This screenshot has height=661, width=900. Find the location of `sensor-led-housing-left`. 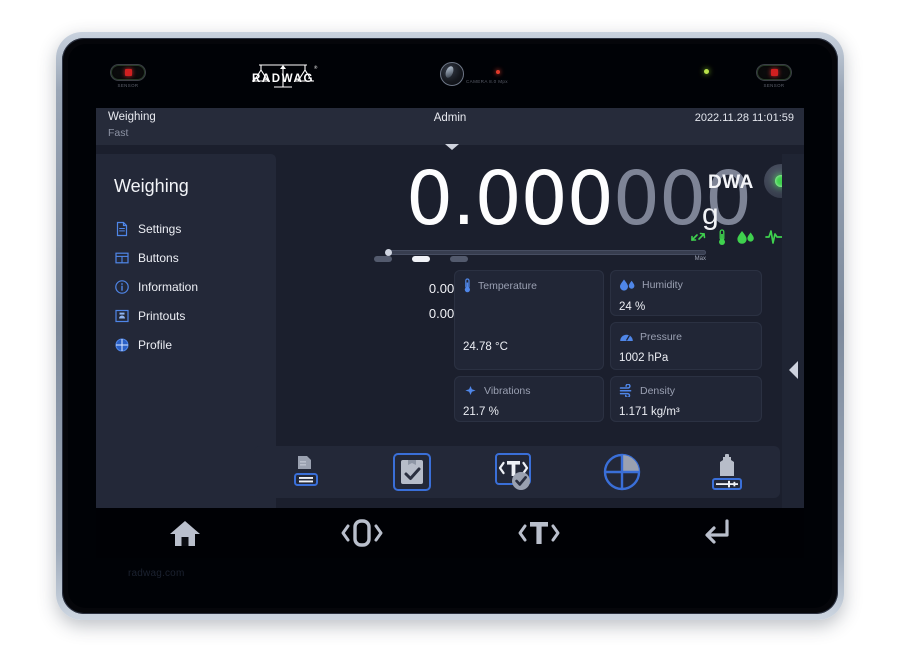

sensor-led-housing-left is located at coordinates (128, 72).